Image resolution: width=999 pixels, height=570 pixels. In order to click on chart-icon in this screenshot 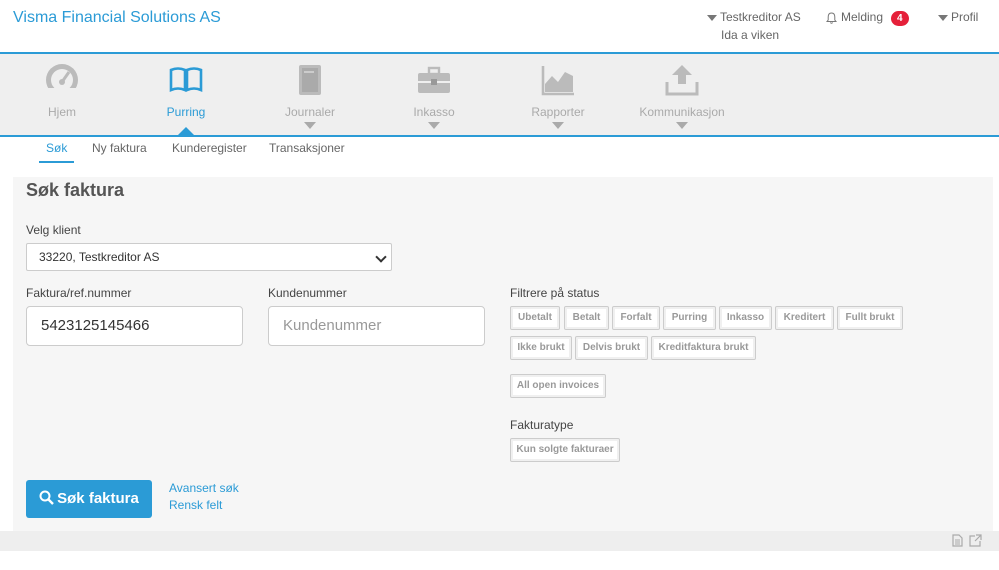, I will do `click(557, 81)`.